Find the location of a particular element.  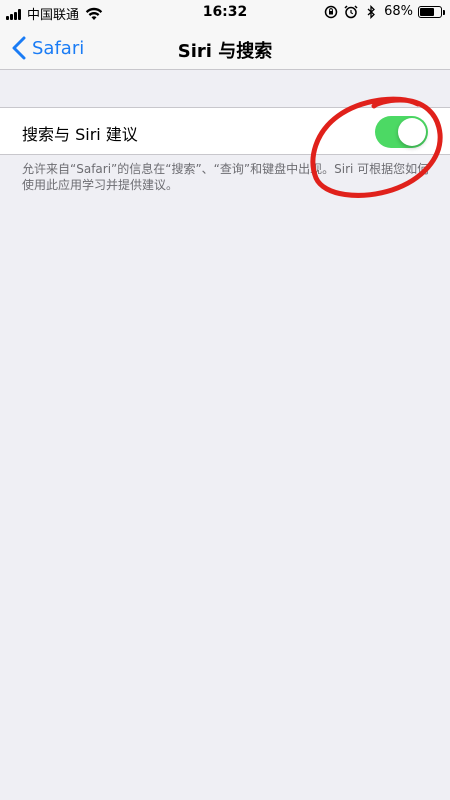

alarm-icon is located at coordinates (351, 11).